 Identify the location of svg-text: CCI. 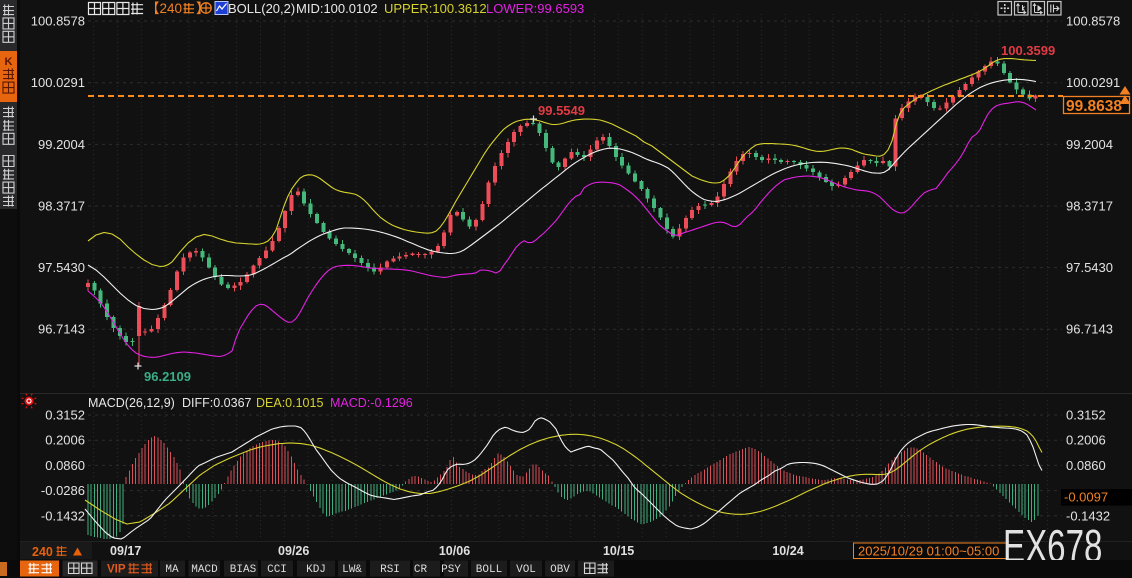
(277, 570).